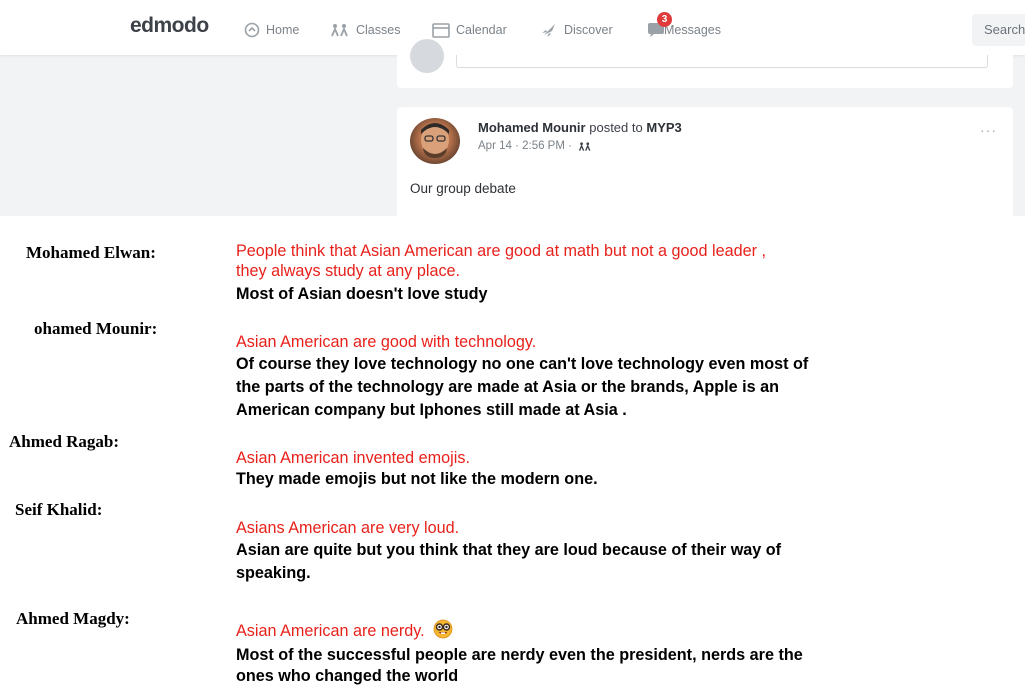 Image resolution: width=1025 pixels, height=687 pixels. Describe the element at coordinates (353, 458) in the screenshot. I see `claim-text: Asian American invented emojis.` at that location.